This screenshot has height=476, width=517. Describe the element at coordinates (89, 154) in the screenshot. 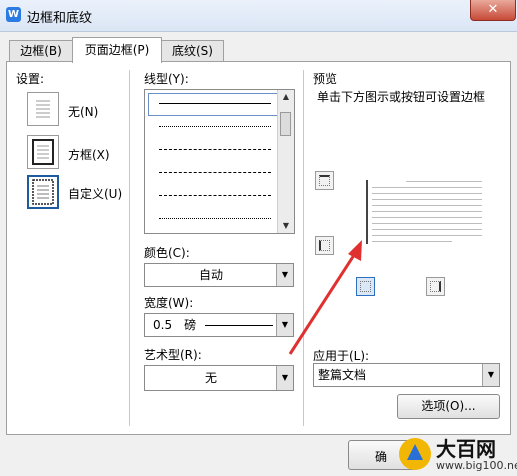

I see `preset-box-label: 方框(X)` at that location.